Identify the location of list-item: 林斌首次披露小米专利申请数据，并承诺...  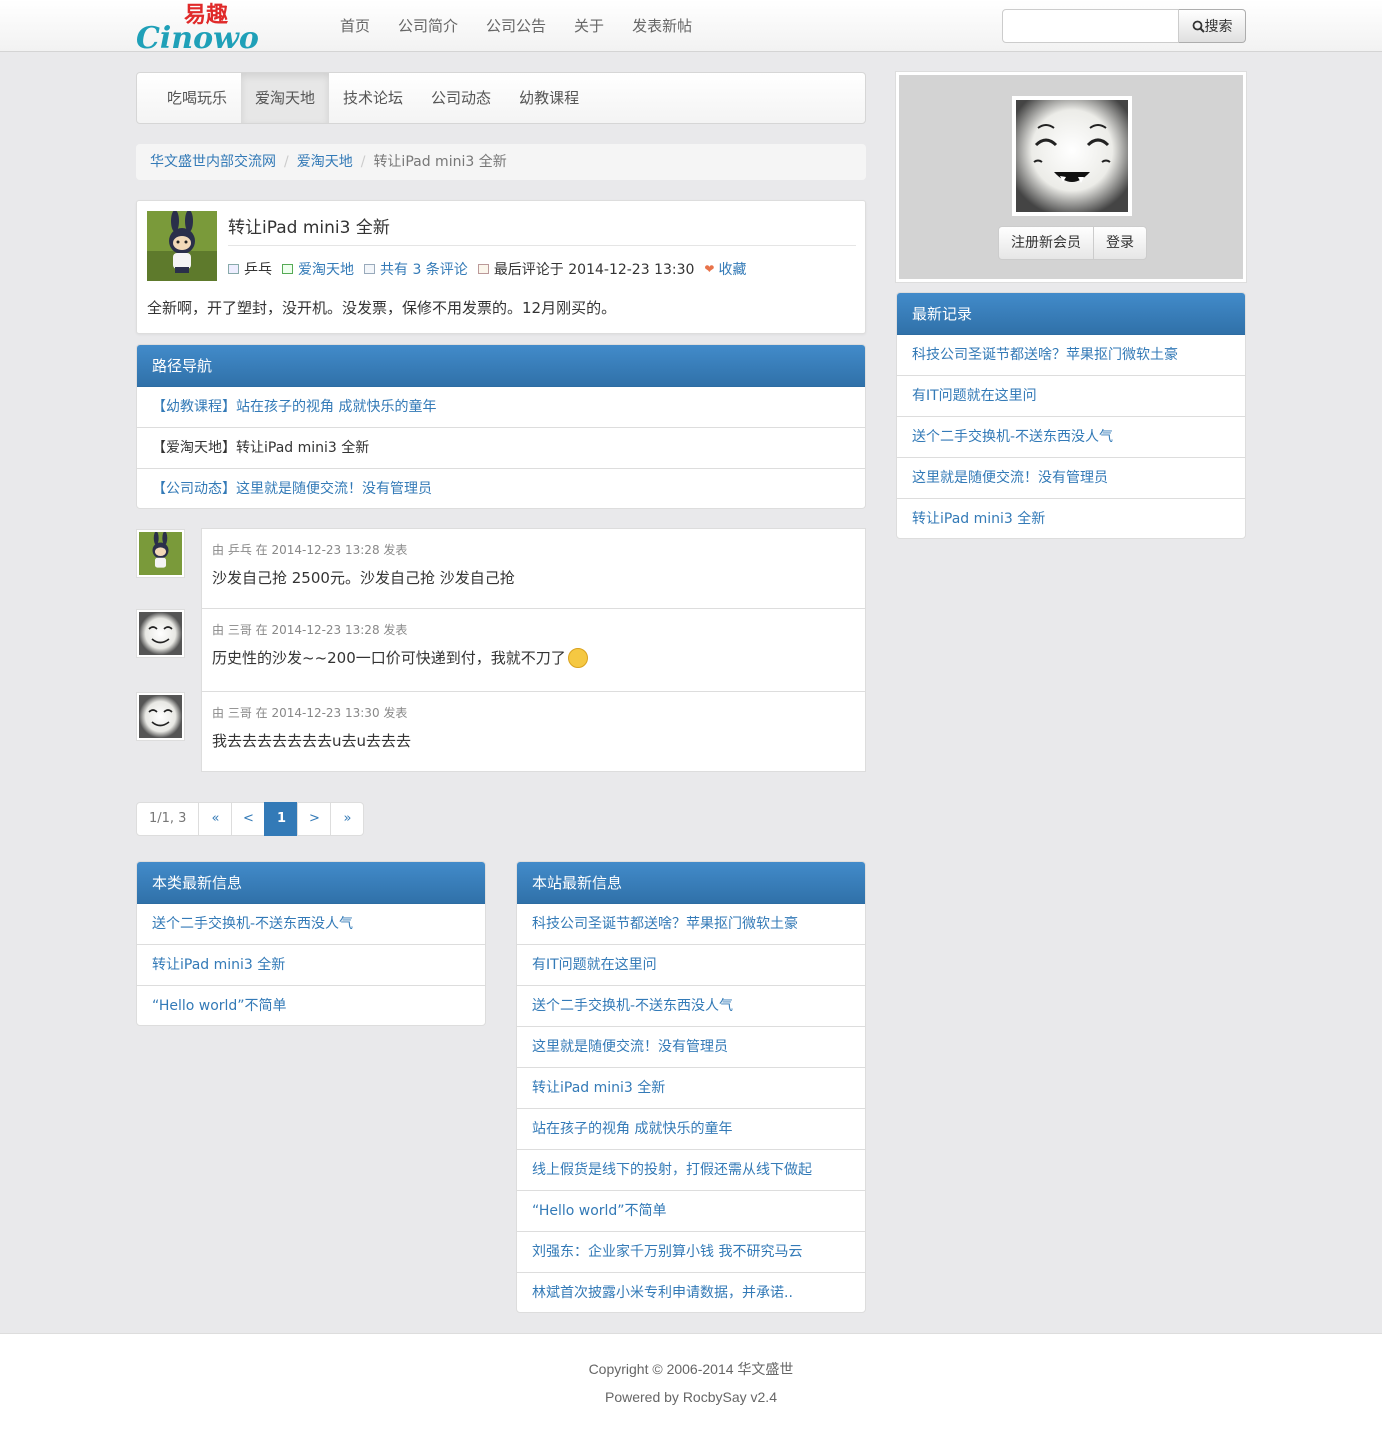
(691, 1292).